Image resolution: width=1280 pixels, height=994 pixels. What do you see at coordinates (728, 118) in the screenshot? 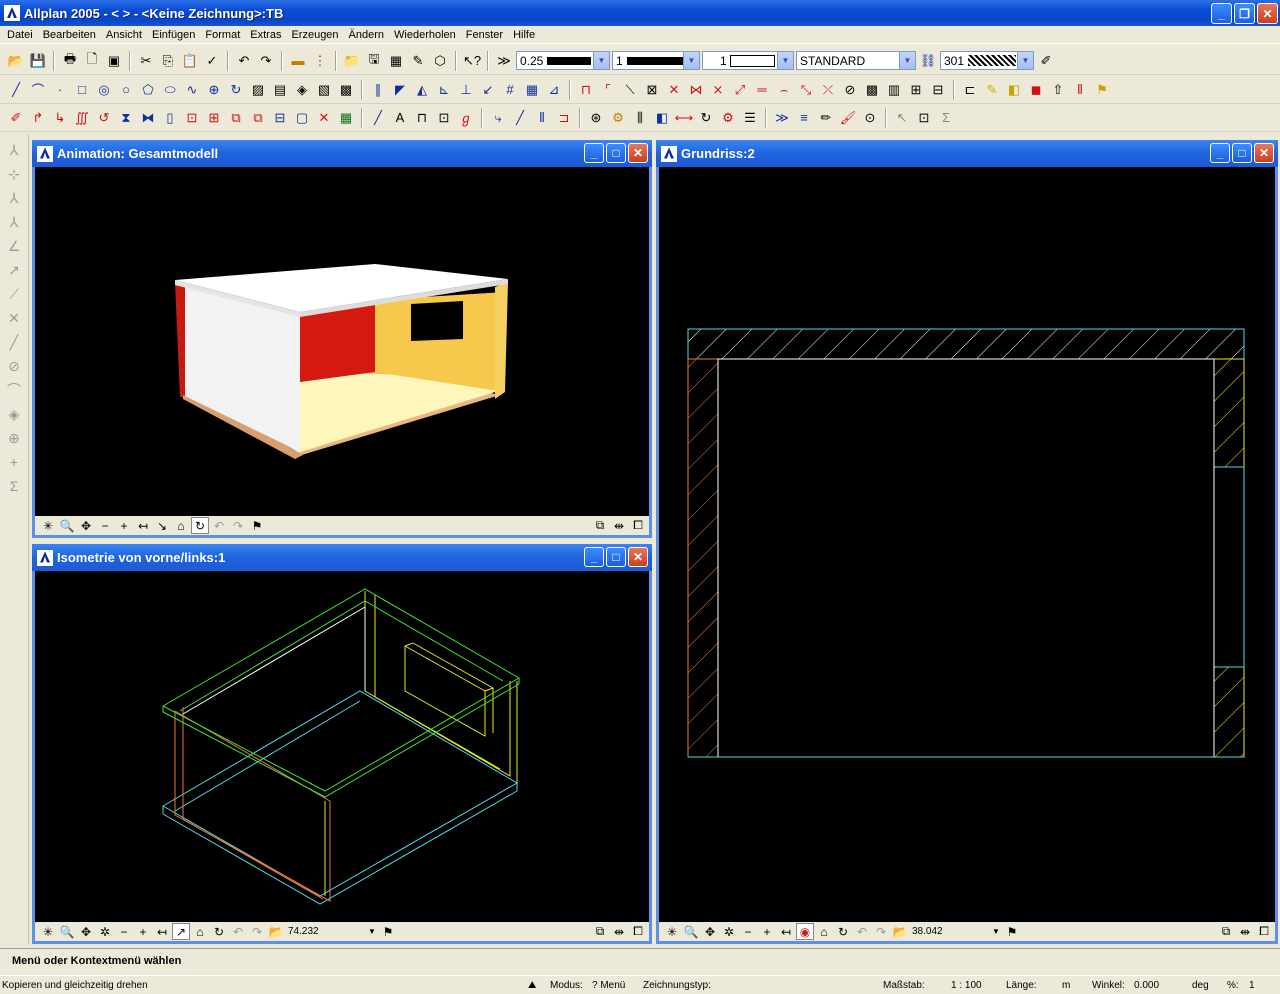
I see `object-icon: ⚙` at bounding box center [728, 118].